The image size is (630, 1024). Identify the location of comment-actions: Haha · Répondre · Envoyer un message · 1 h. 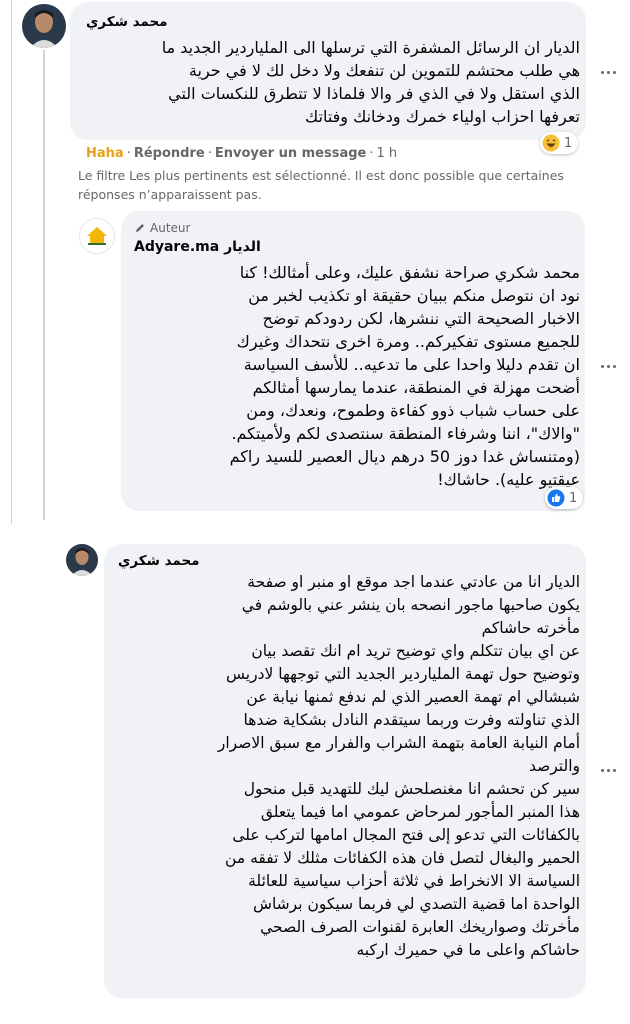
(242, 153).